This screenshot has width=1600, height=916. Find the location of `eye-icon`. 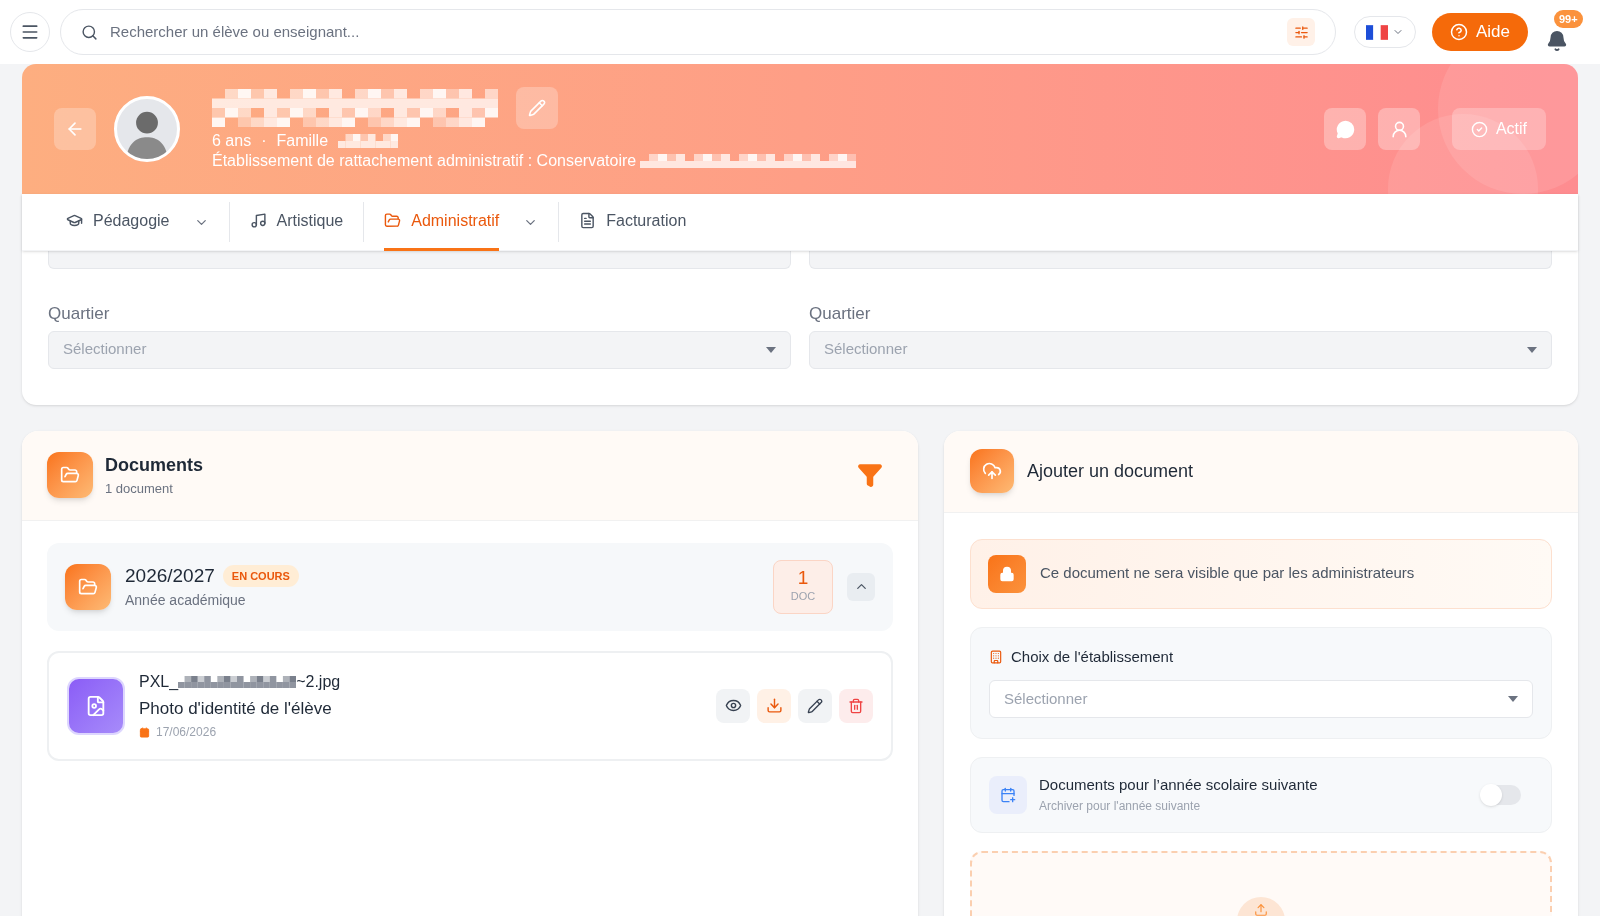

eye-icon is located at coordinates (733, 705).